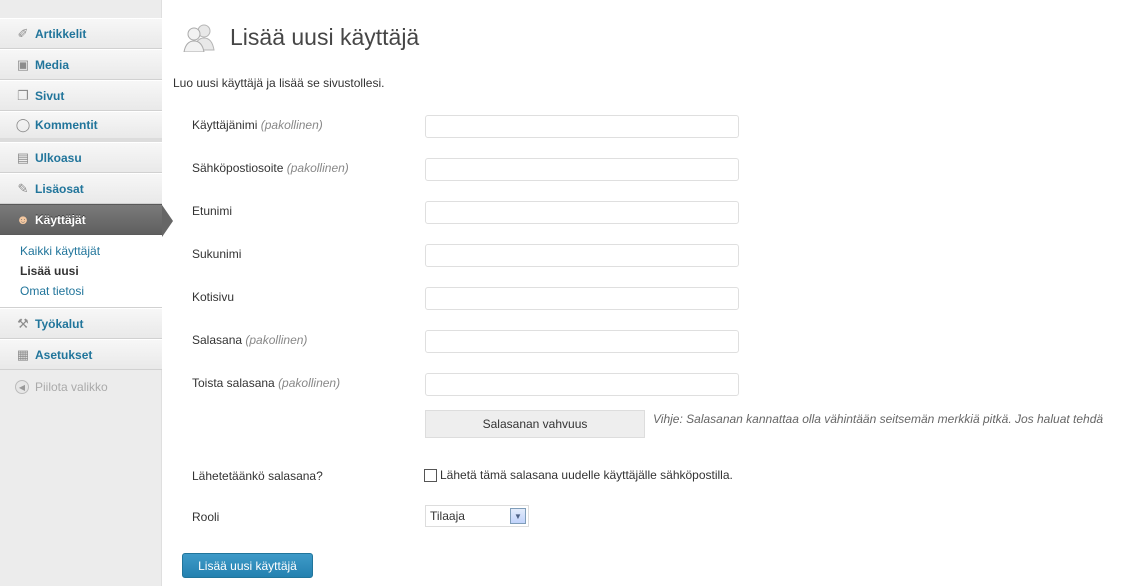  I want to click on pushpin-icon: ✐, so click(23, 33).